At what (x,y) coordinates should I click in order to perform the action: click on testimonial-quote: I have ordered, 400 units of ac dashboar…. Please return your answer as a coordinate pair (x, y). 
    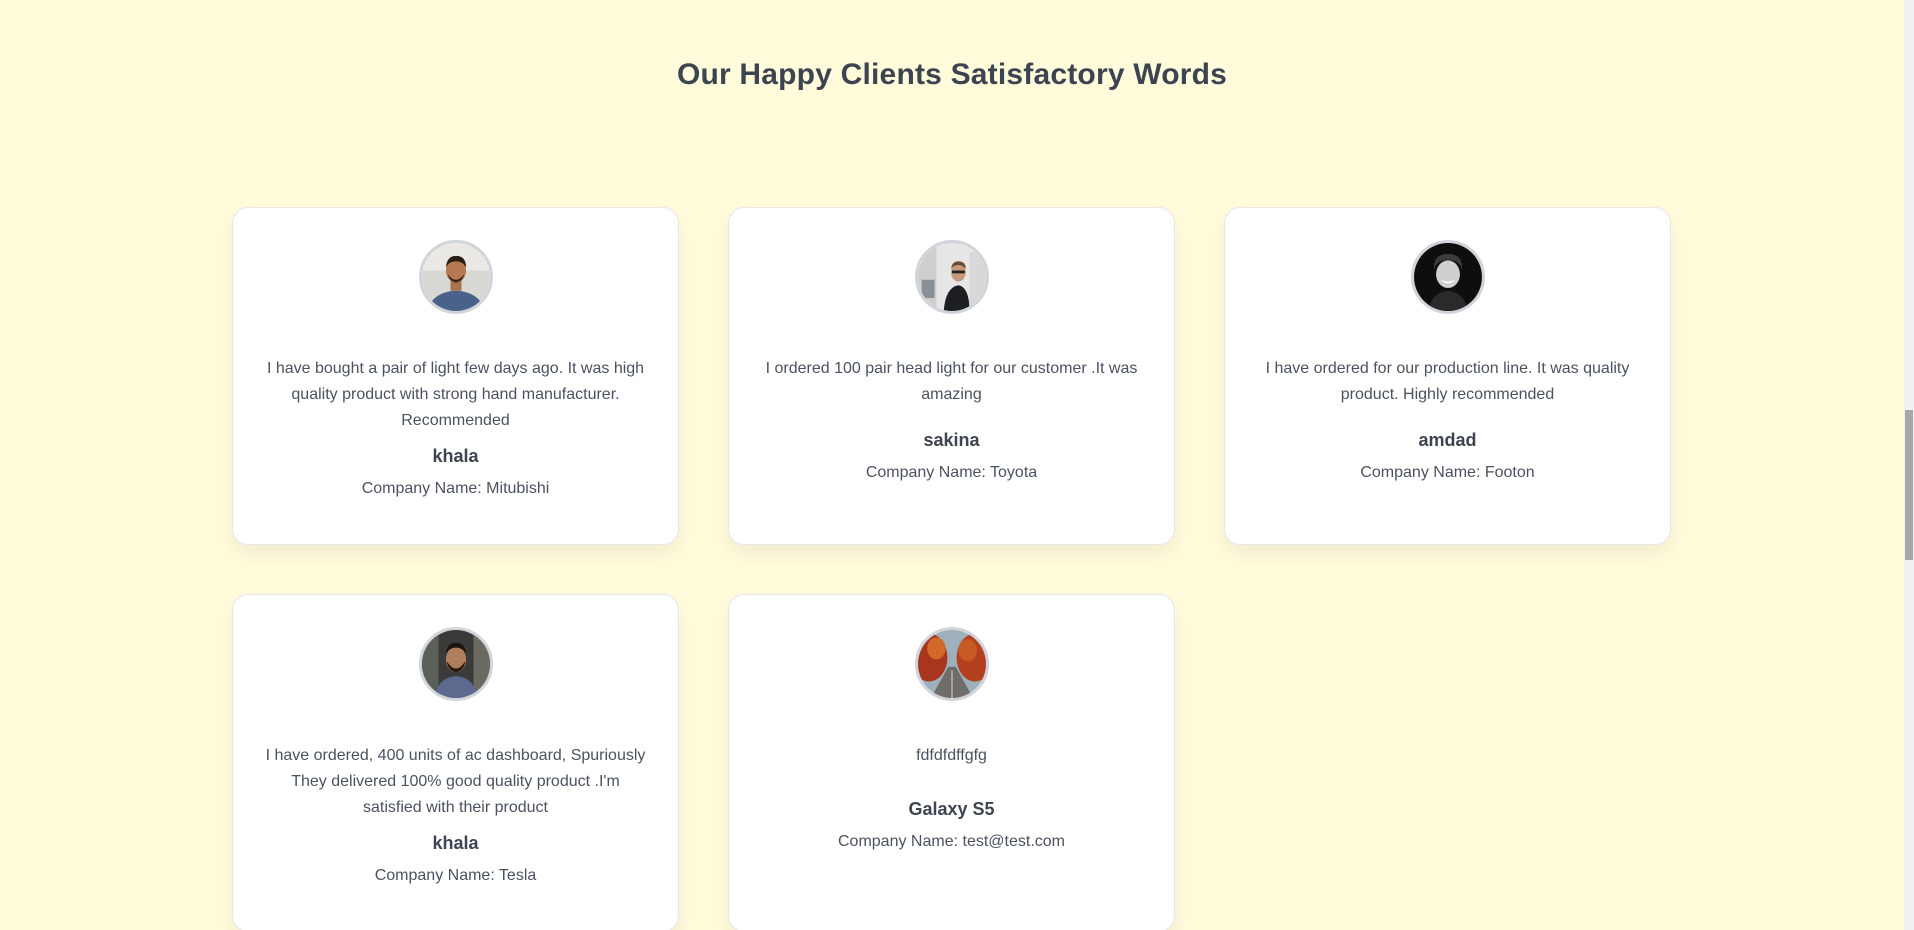
    Looking at the image, I should click on (455, 781).